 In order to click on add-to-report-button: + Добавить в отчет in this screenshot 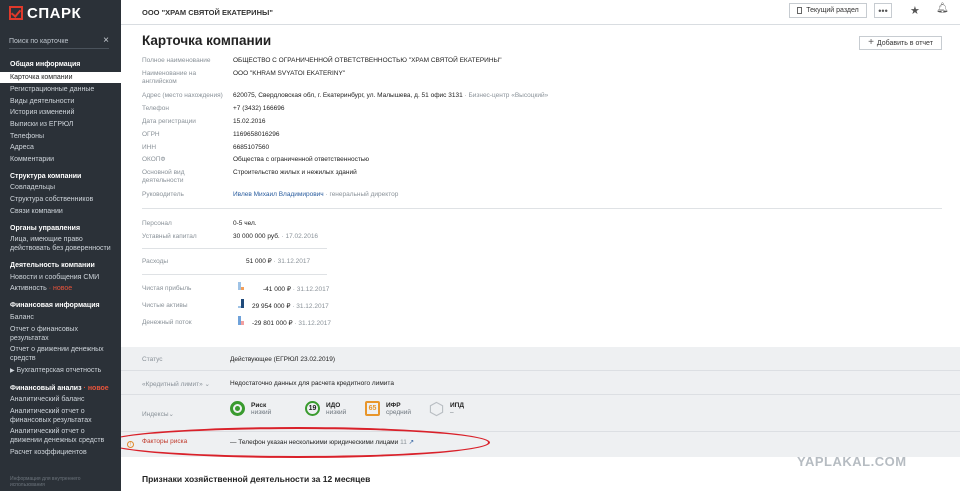, I will do `click(900, 43)`.